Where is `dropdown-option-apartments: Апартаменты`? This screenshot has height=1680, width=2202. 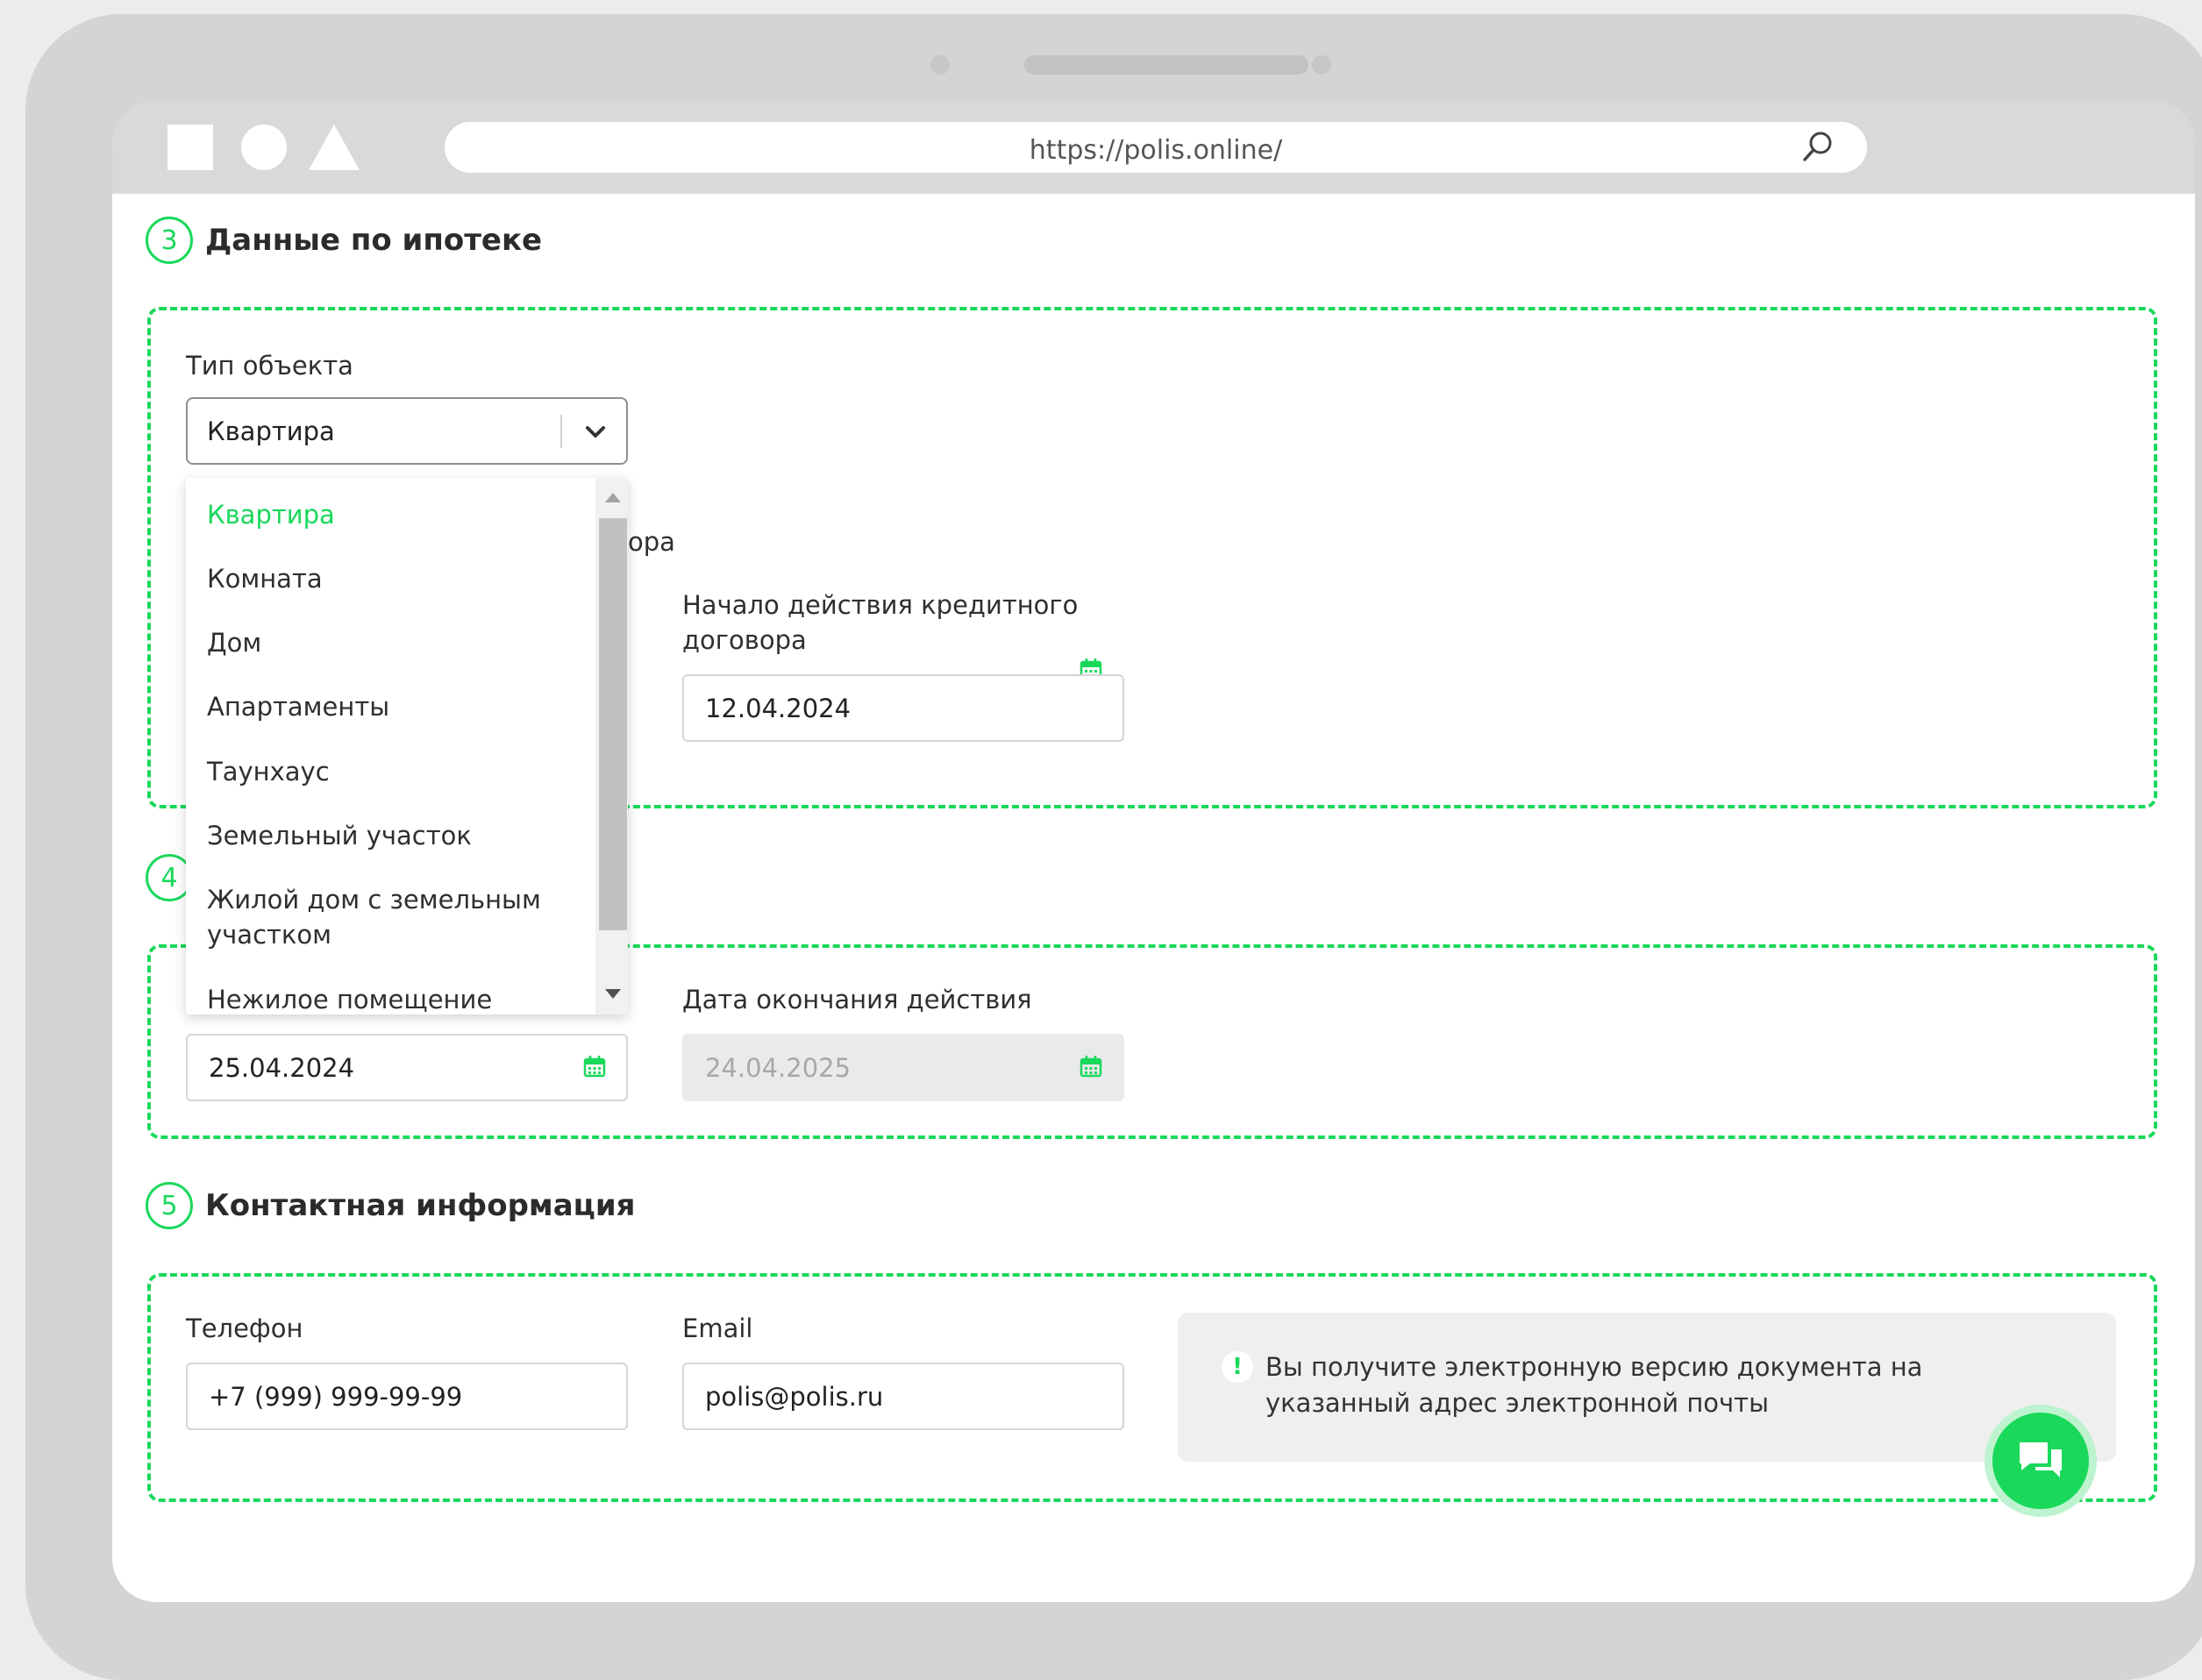
dropdown-option-apartments: Апартаменты is located at coordinates (391, 706).